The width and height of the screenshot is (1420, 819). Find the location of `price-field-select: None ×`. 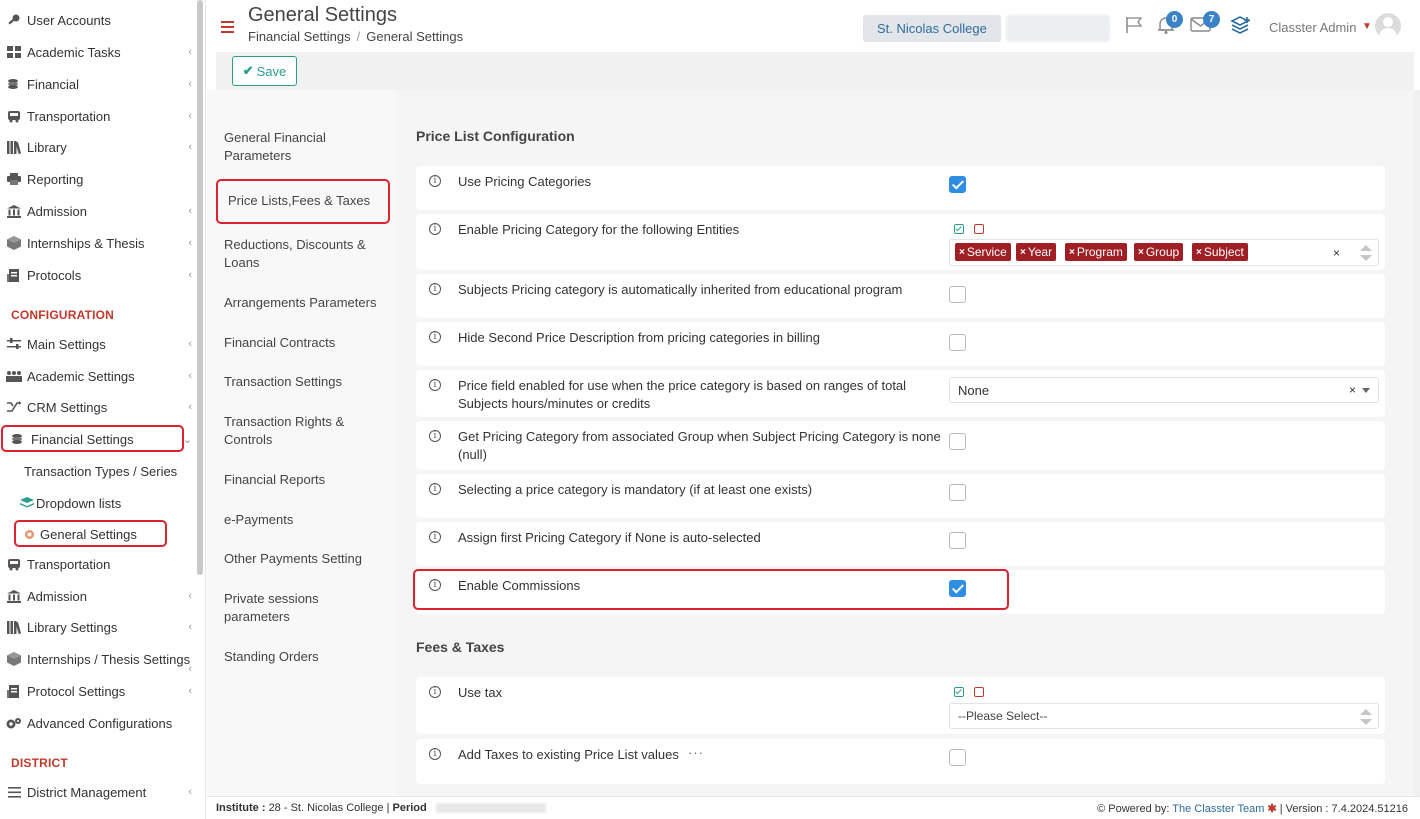

price-field-select: None × is located at coordinates (1164, 390).